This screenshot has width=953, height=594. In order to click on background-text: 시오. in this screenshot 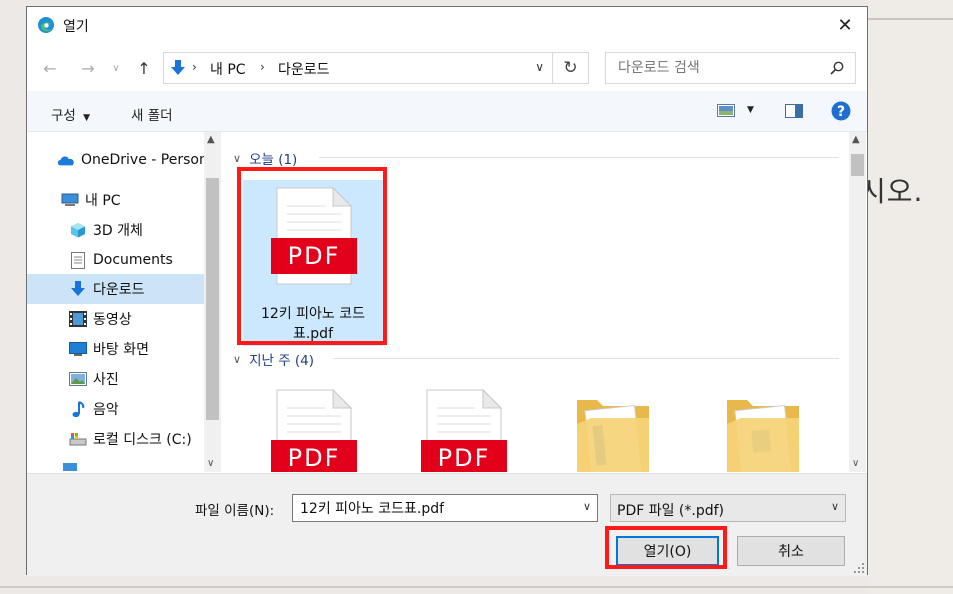, I will do `click(892, 191)`.